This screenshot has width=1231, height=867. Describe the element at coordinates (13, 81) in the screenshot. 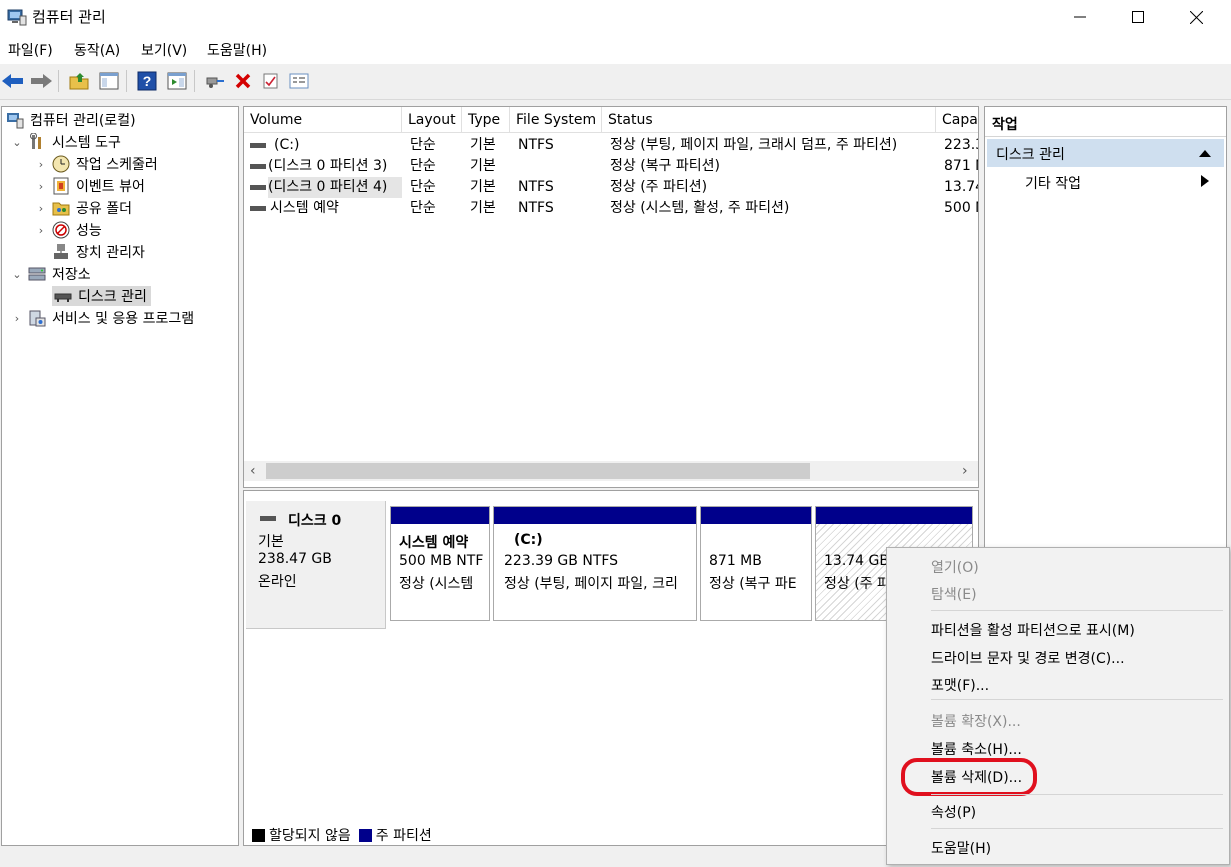

I see `back-icon` at that location.